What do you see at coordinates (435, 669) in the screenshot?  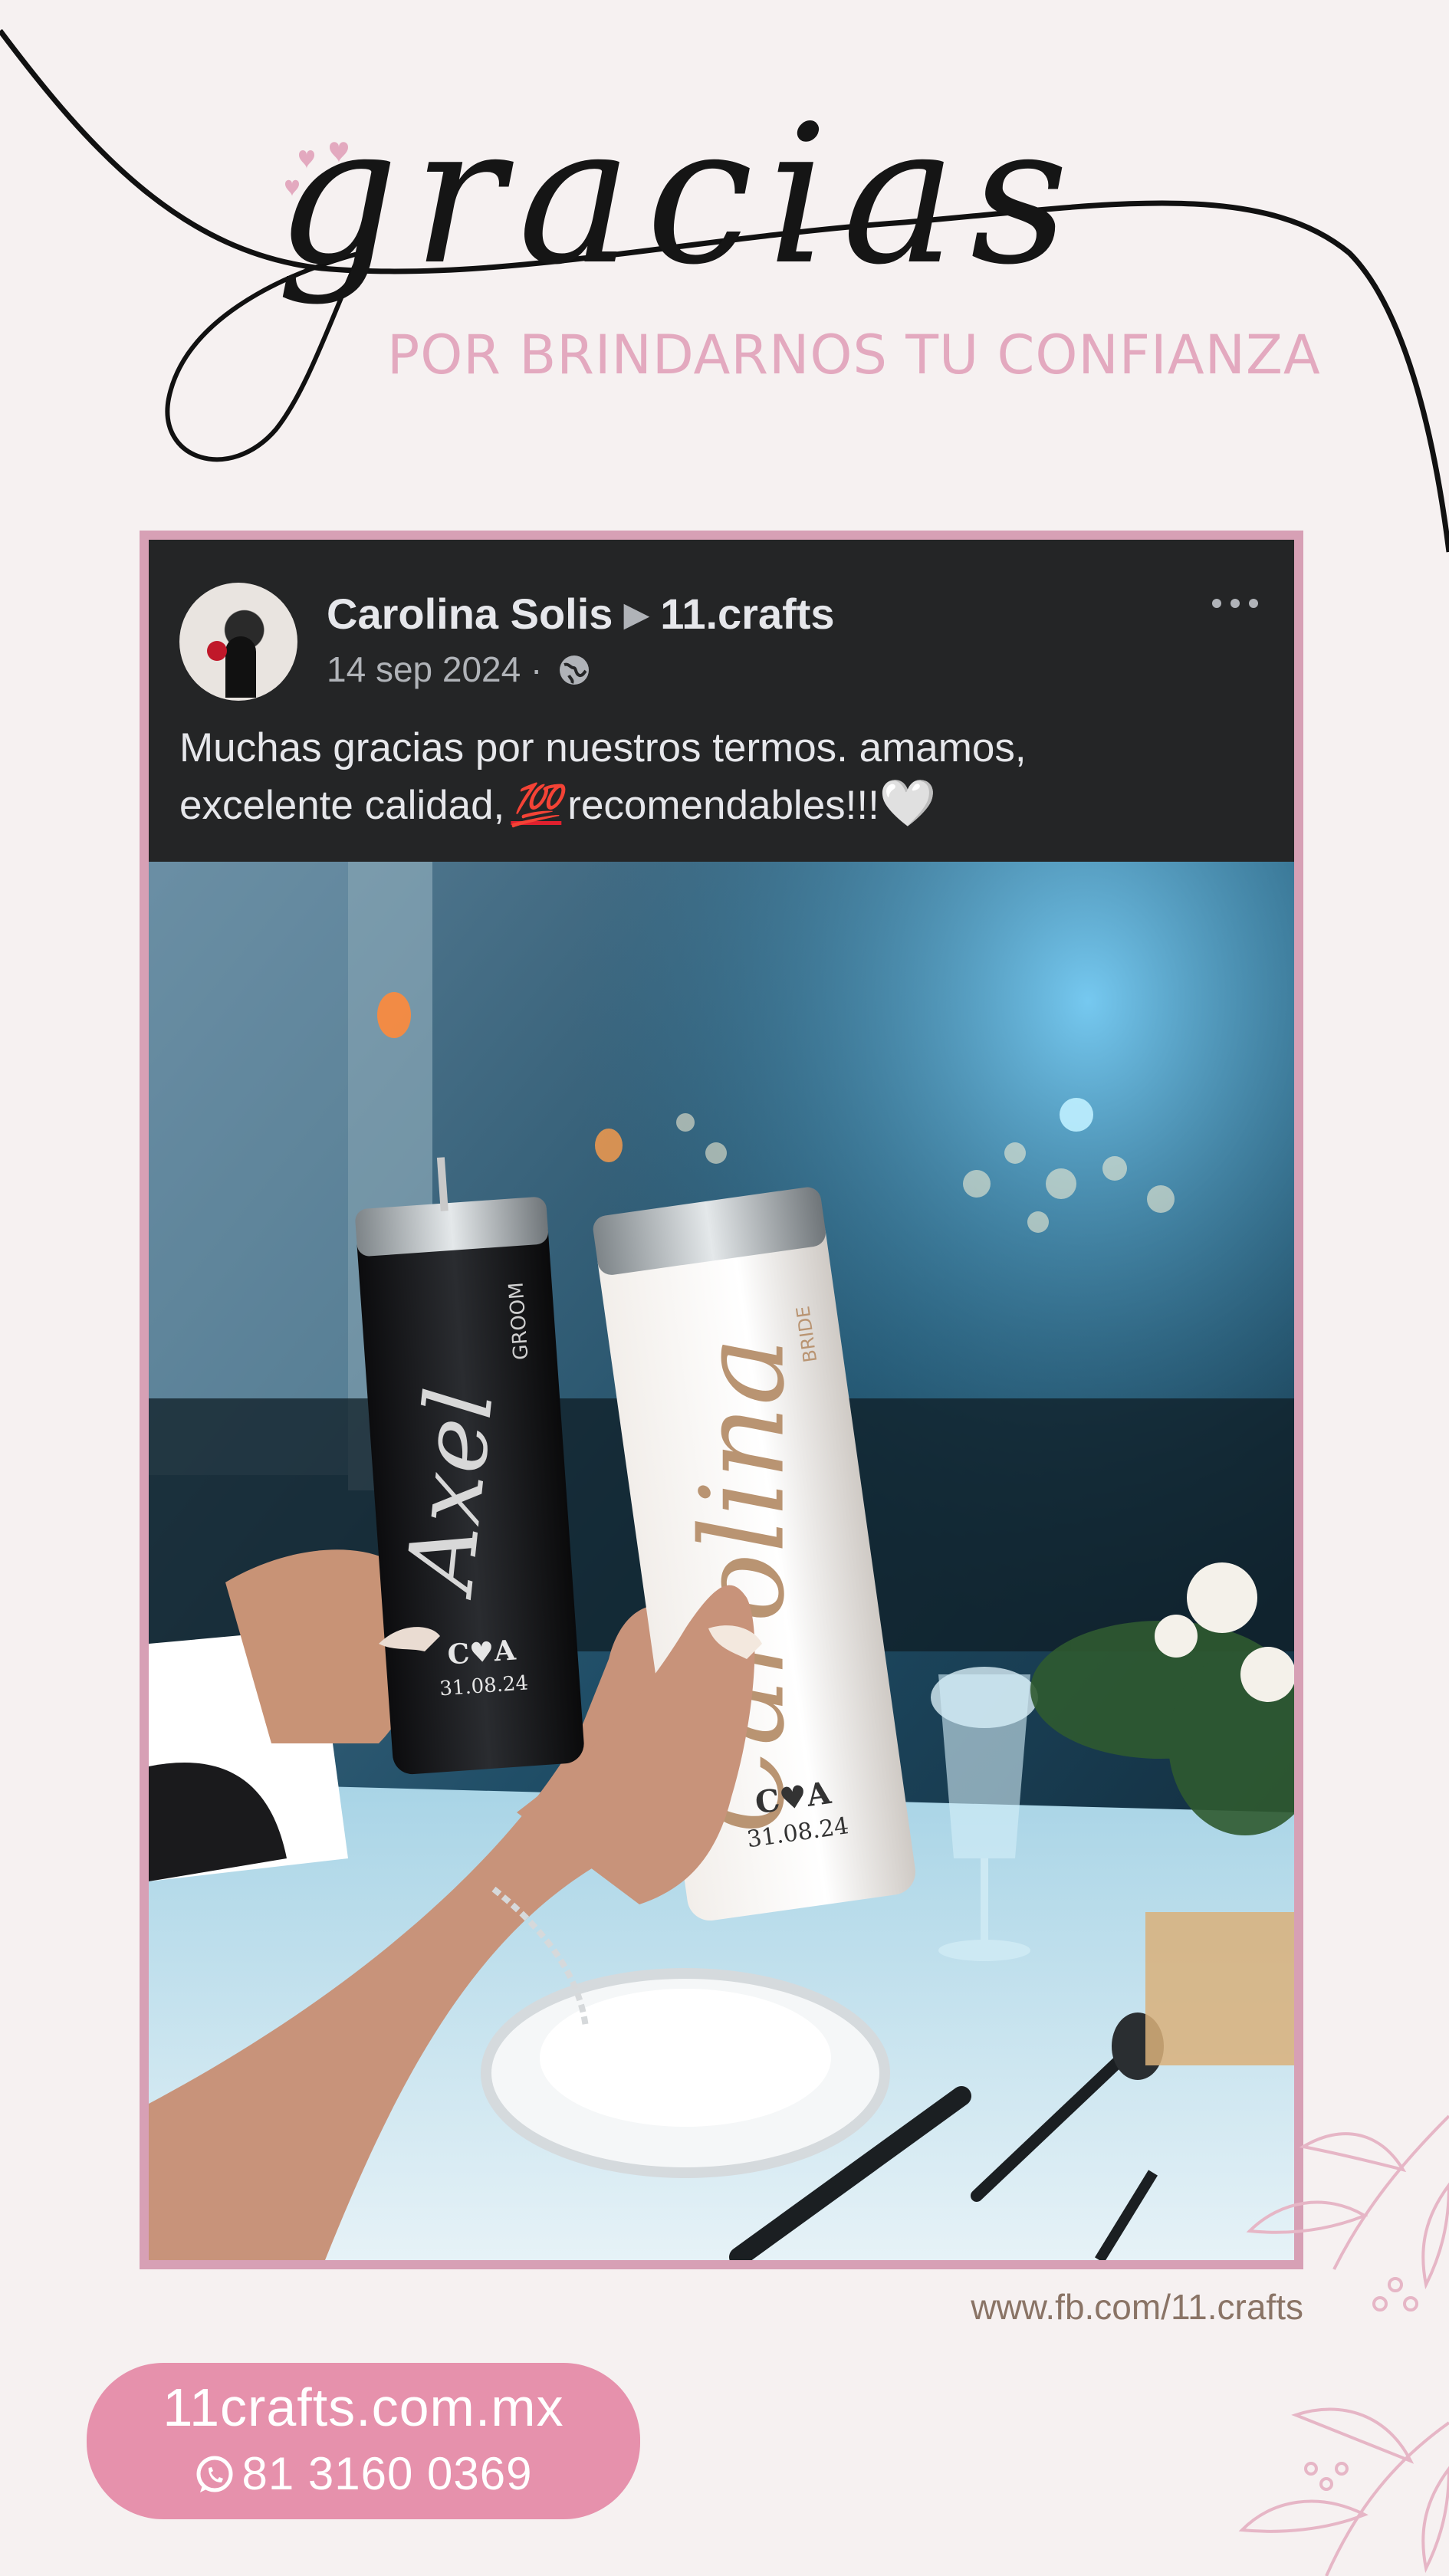 I see `post-date: 14 sep 2024 ·` at bounding box center [435, 669].